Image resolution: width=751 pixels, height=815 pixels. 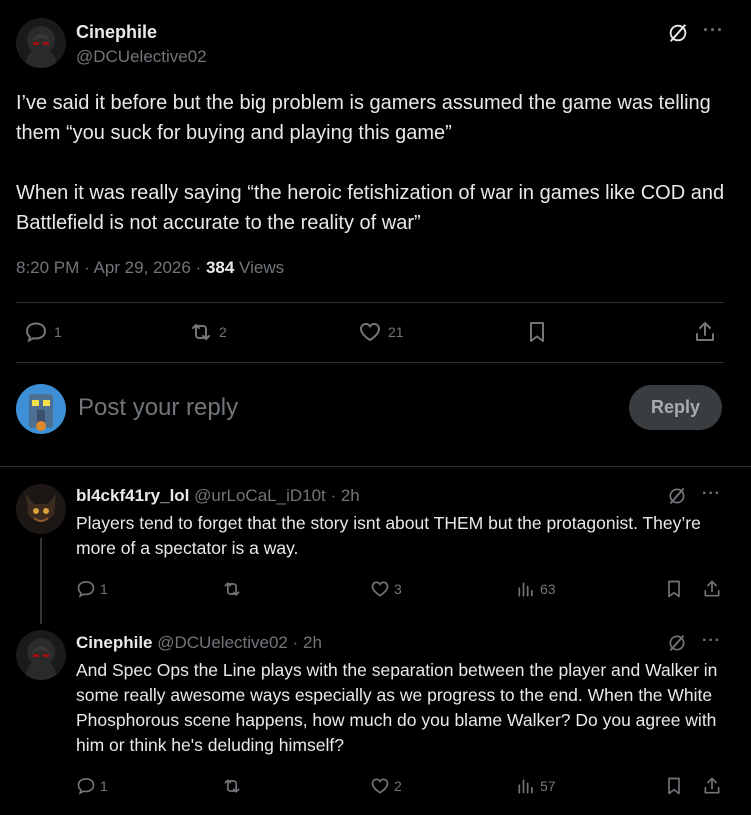 I want to click on reply-2-share-action, so click(x=712, y=786).